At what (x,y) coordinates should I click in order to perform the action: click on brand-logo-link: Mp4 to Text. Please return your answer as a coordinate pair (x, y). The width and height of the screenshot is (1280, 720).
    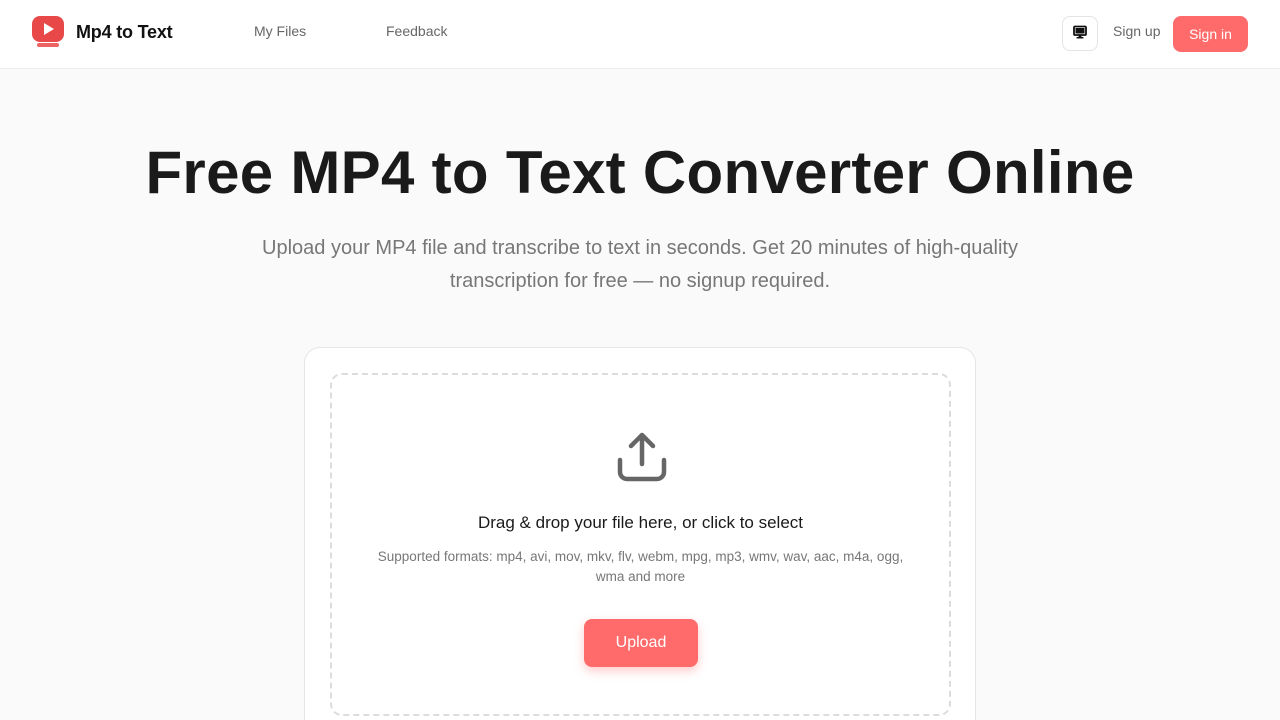
    Looking at the image, I should click on (102, 32).